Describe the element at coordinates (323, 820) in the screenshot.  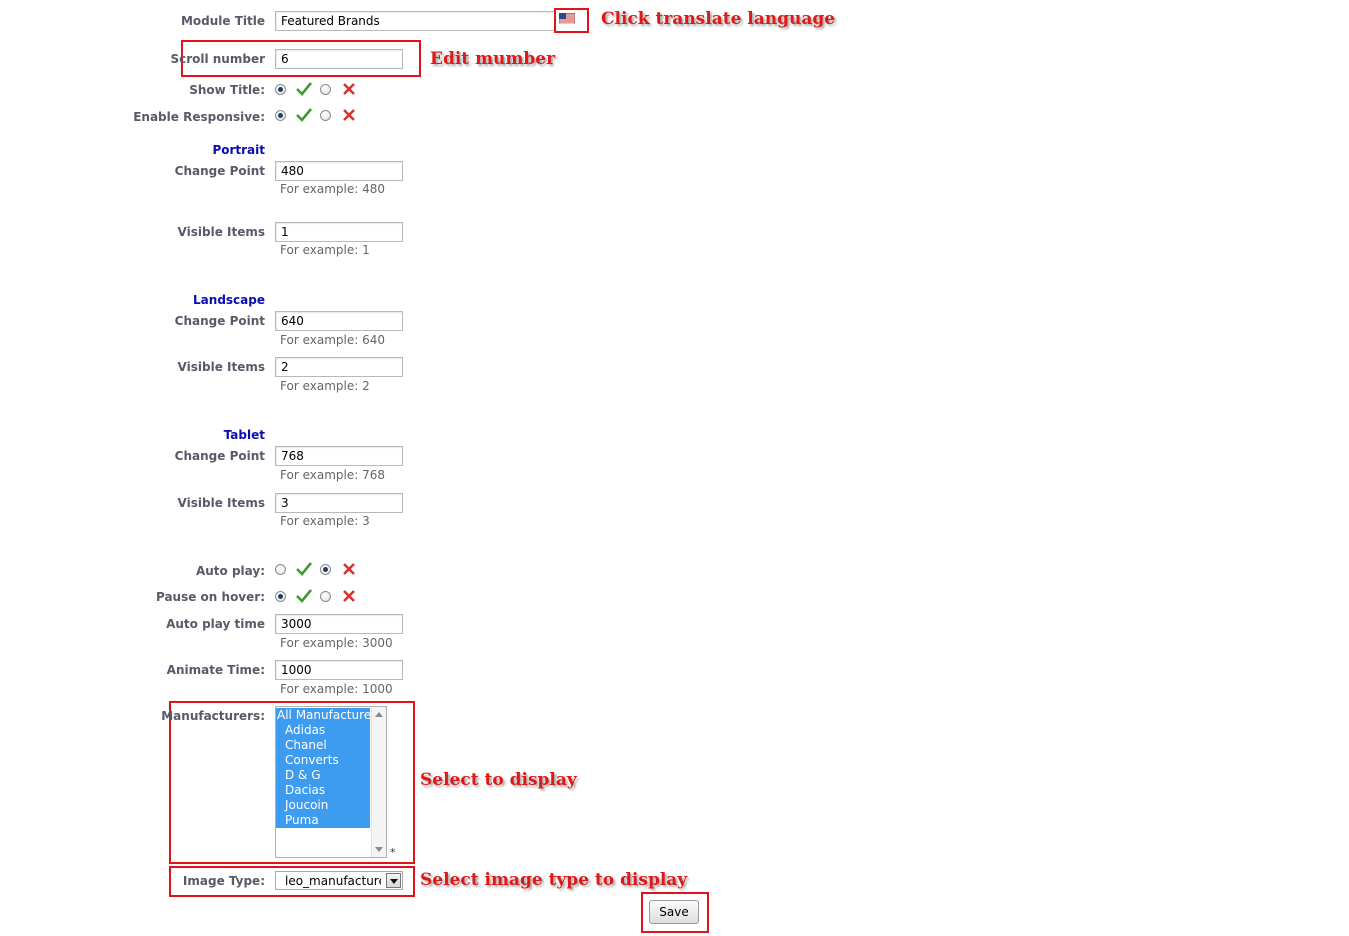
I see `list-item: Puma` at that location.